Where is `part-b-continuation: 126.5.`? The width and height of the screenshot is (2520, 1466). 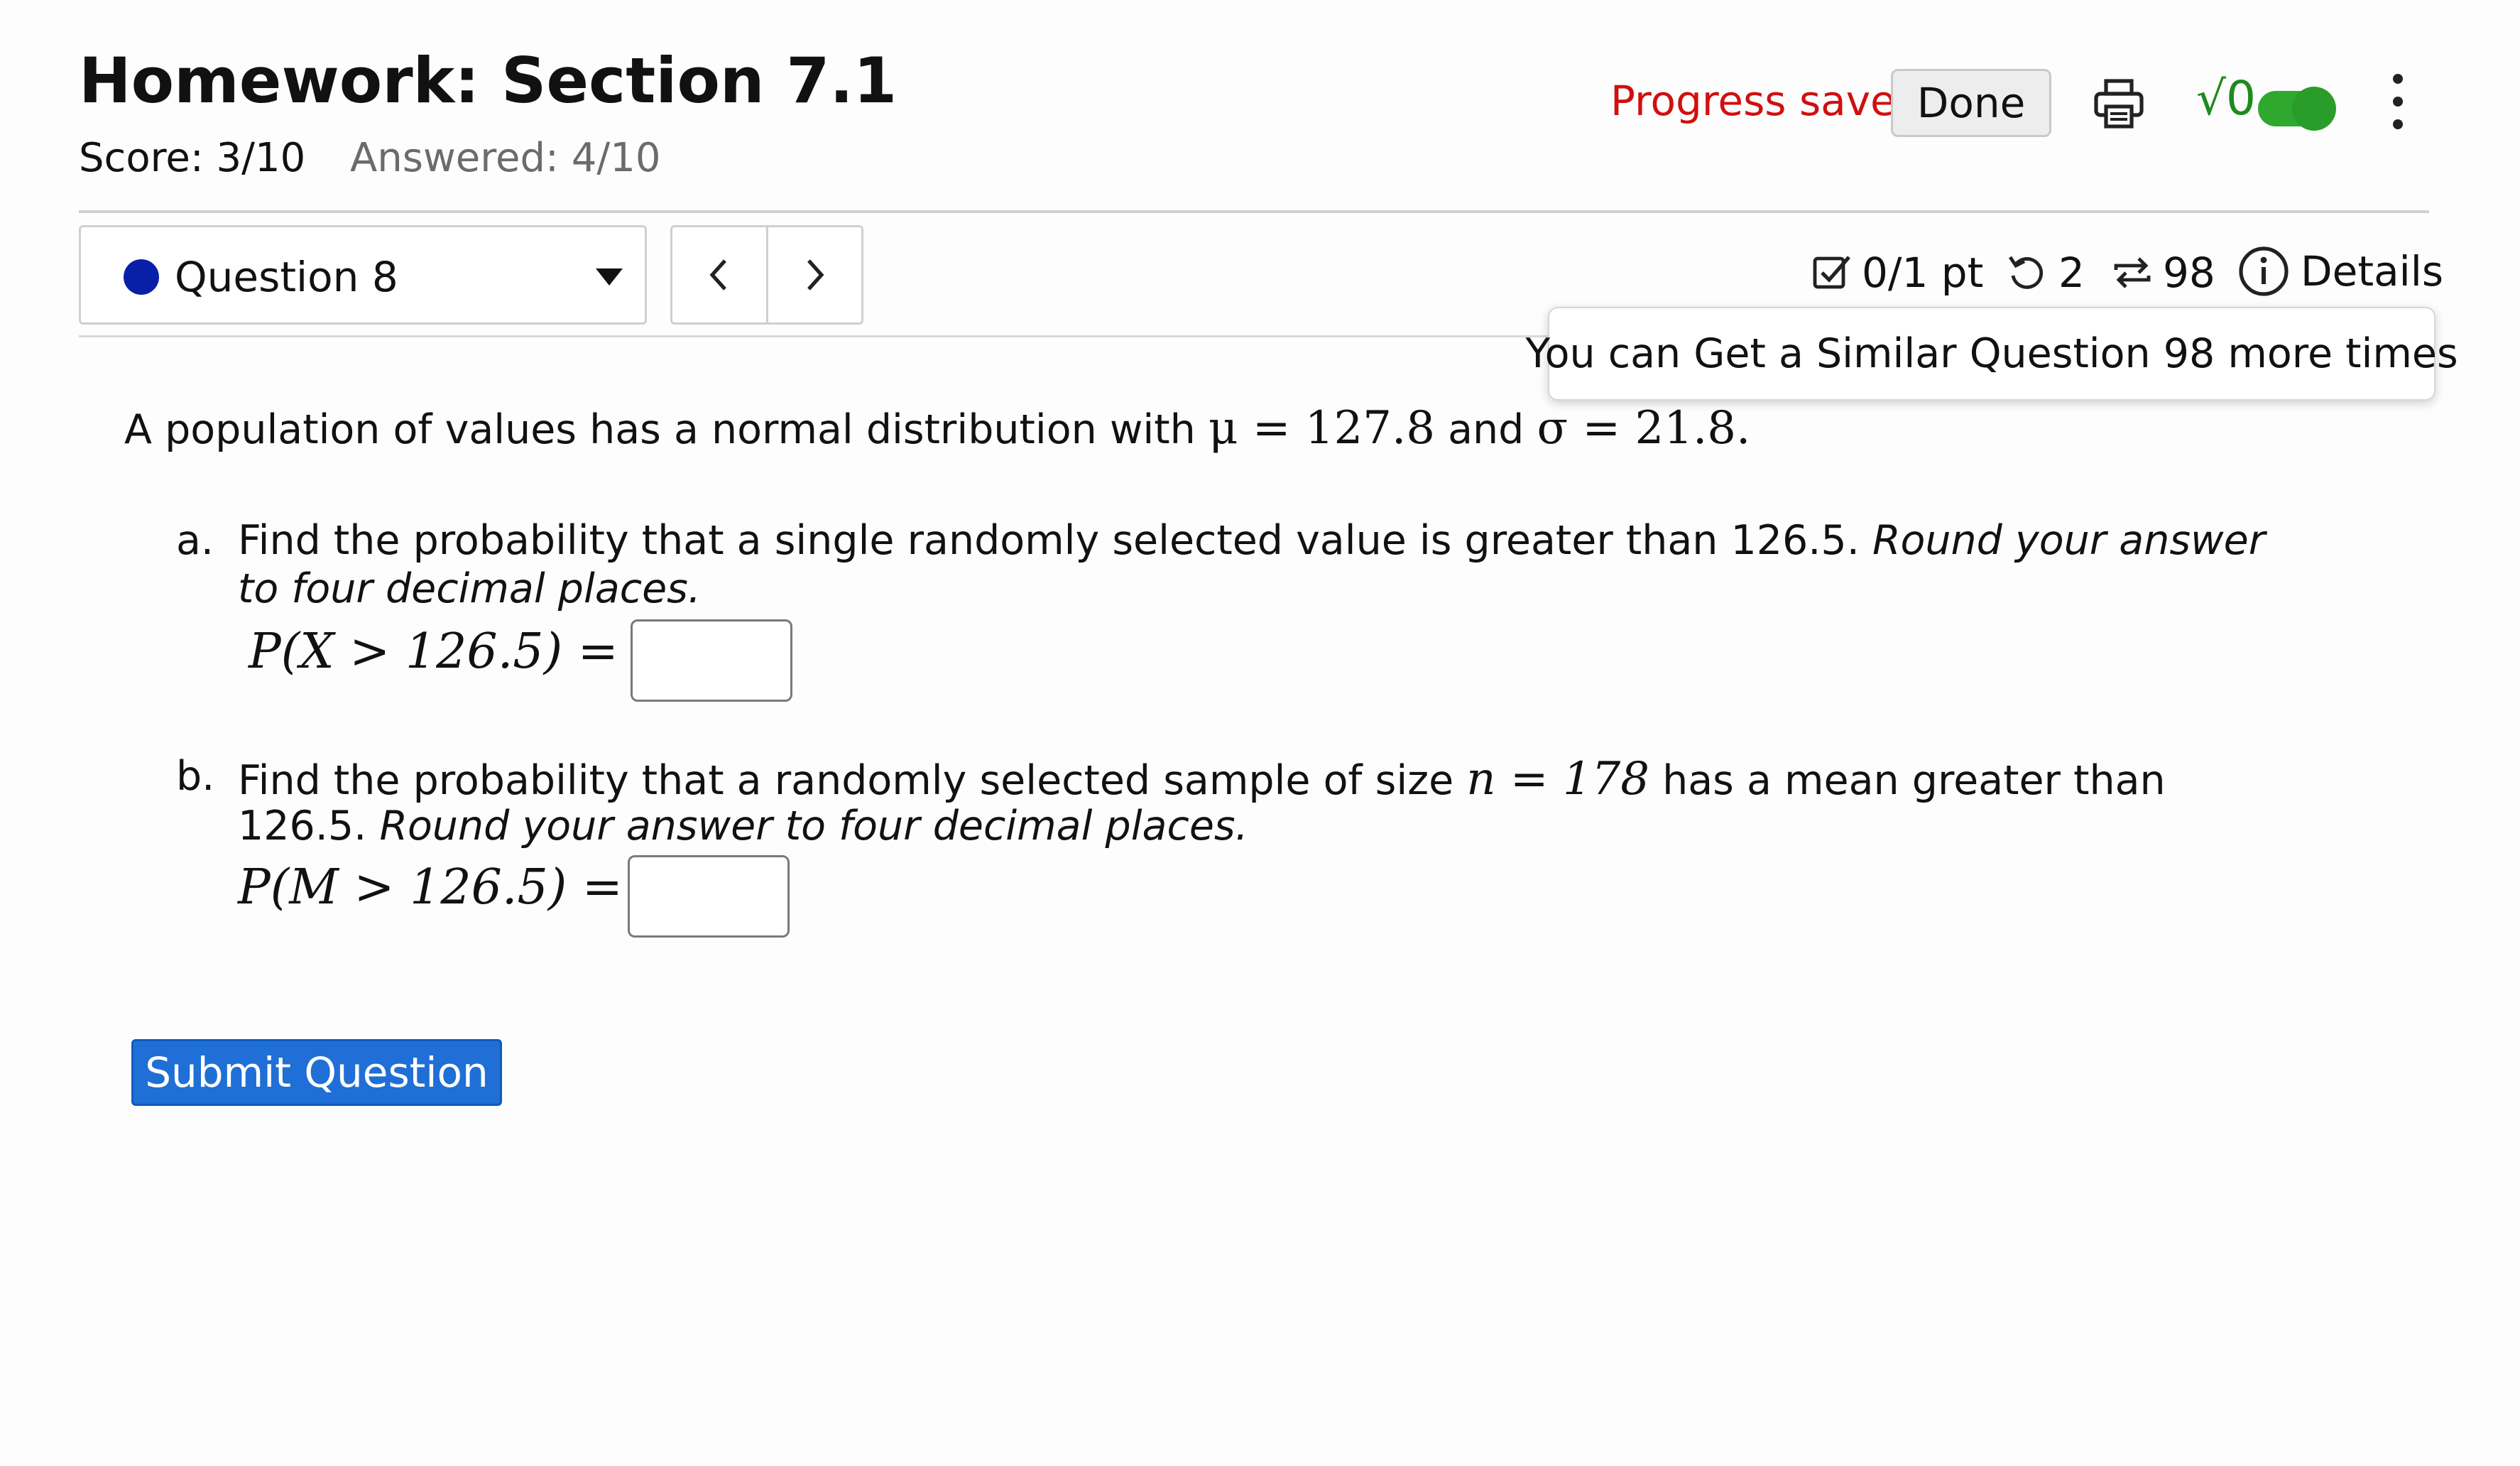 part-b-continuation: 126.5. is located at coordinates (302, 826).